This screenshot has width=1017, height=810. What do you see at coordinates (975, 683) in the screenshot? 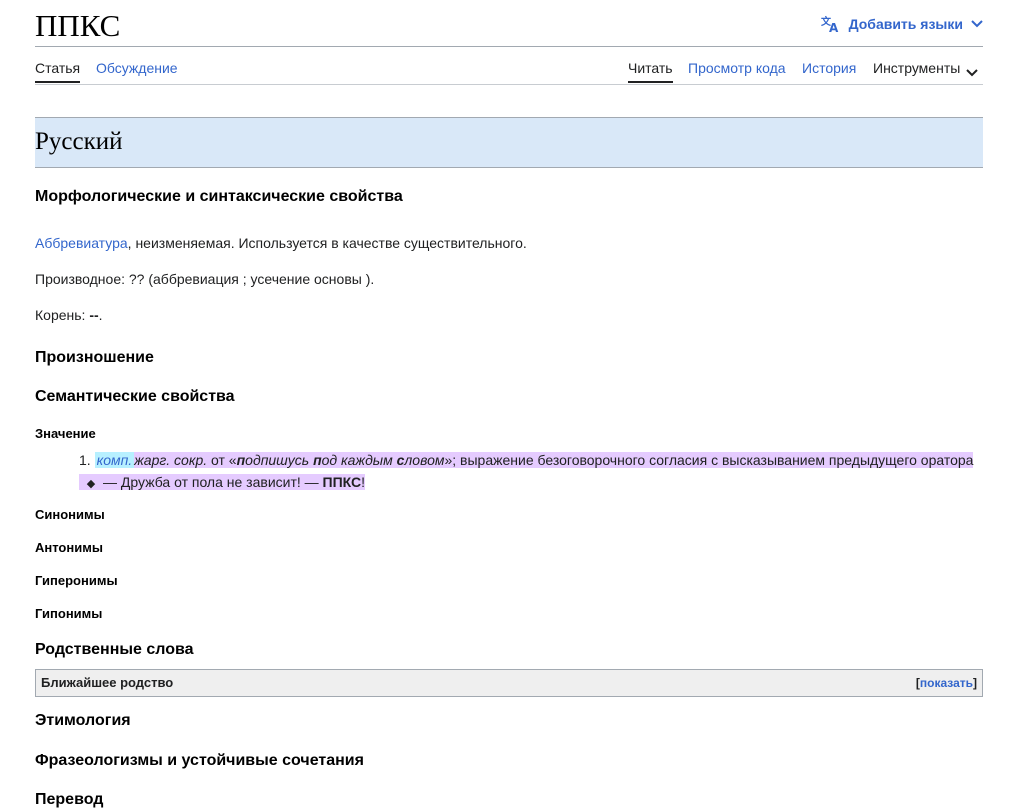
I see `bracket-close: ]` at bounding box center [975, 683].